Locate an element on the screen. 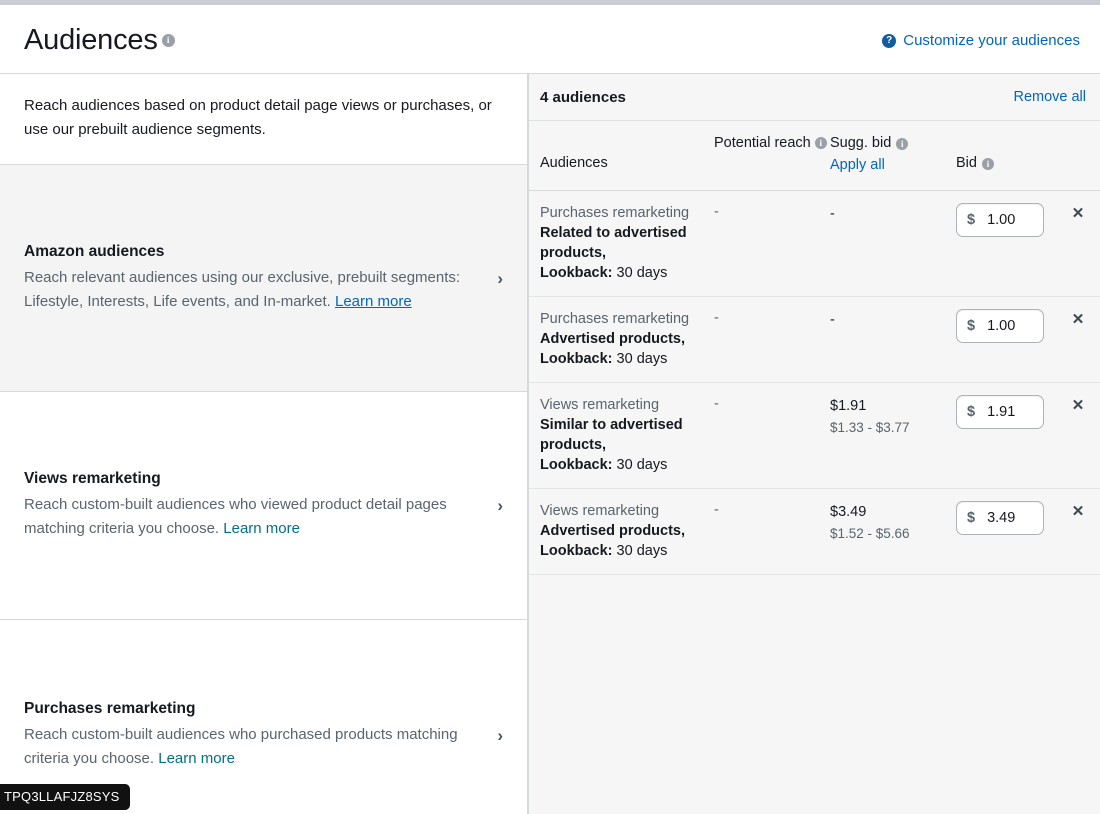 The height and width of the screenshot is (814, 1100). status-badge: TPQ3LLAFJZ8SYS is located at coordinates (65, 797).